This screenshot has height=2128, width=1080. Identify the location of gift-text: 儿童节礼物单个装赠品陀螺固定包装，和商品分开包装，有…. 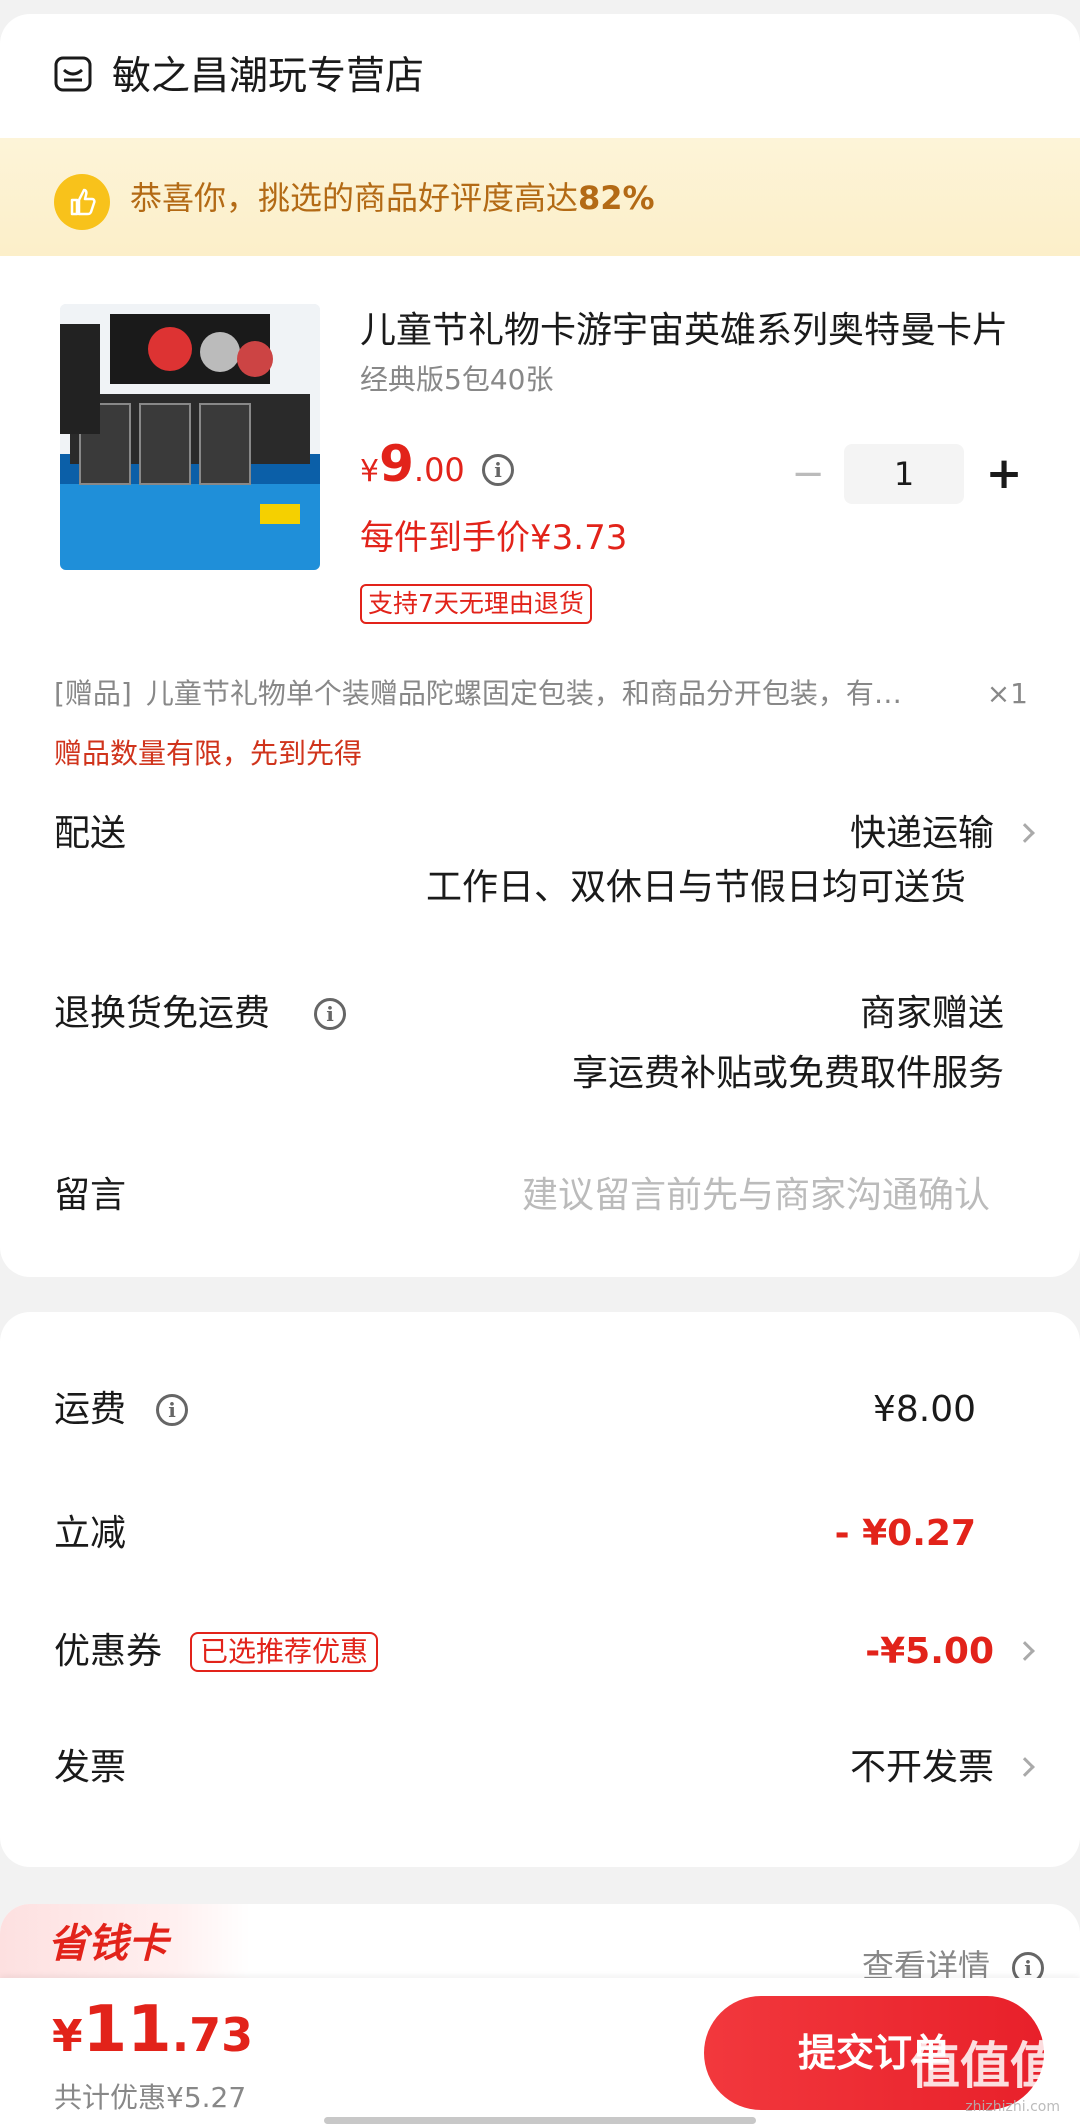
(523, 693).